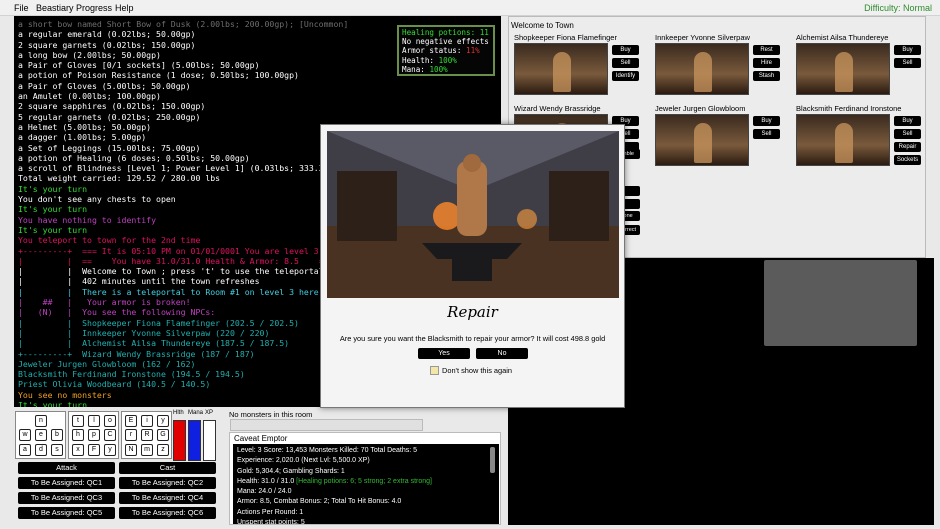 The height and width of the screenshot is (529, 940). What do you see at coordinates (179, 440) in the screenshot?
I see `health-bar` at bounding box center [179, 440].